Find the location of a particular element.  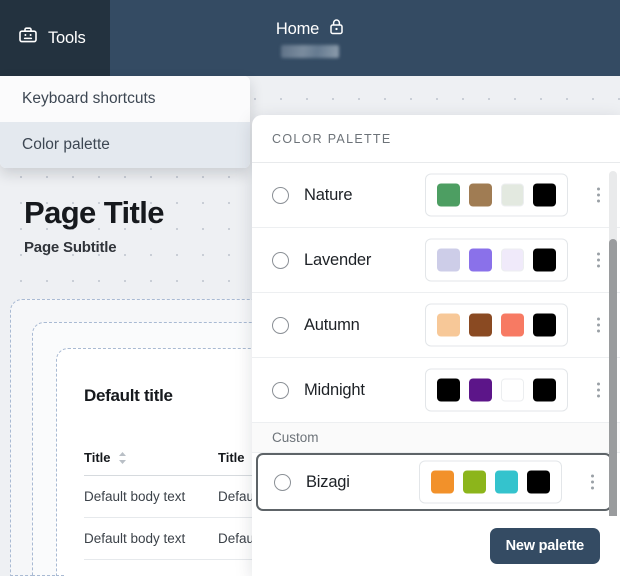

app-header: Home Tools is located at coordinates (310, 38).